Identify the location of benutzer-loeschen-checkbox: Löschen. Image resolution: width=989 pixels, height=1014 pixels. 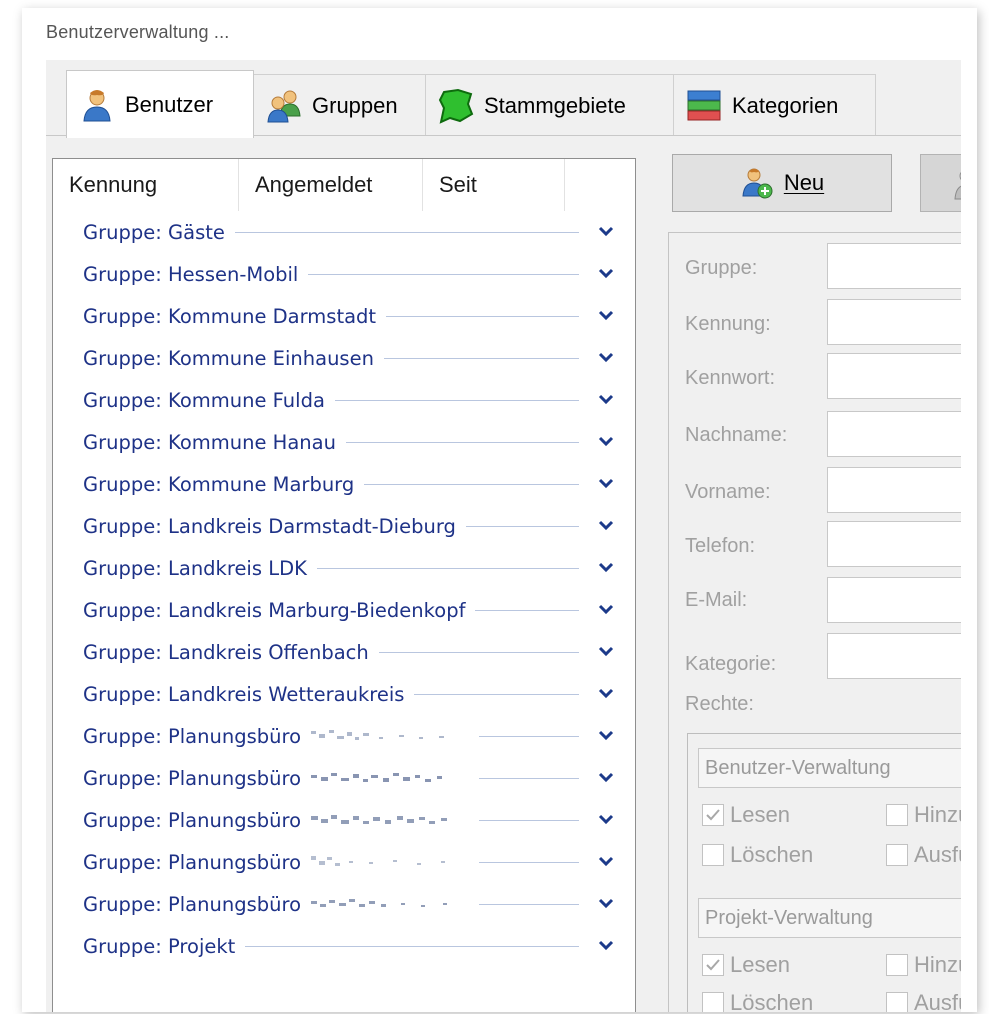
(757, 855).